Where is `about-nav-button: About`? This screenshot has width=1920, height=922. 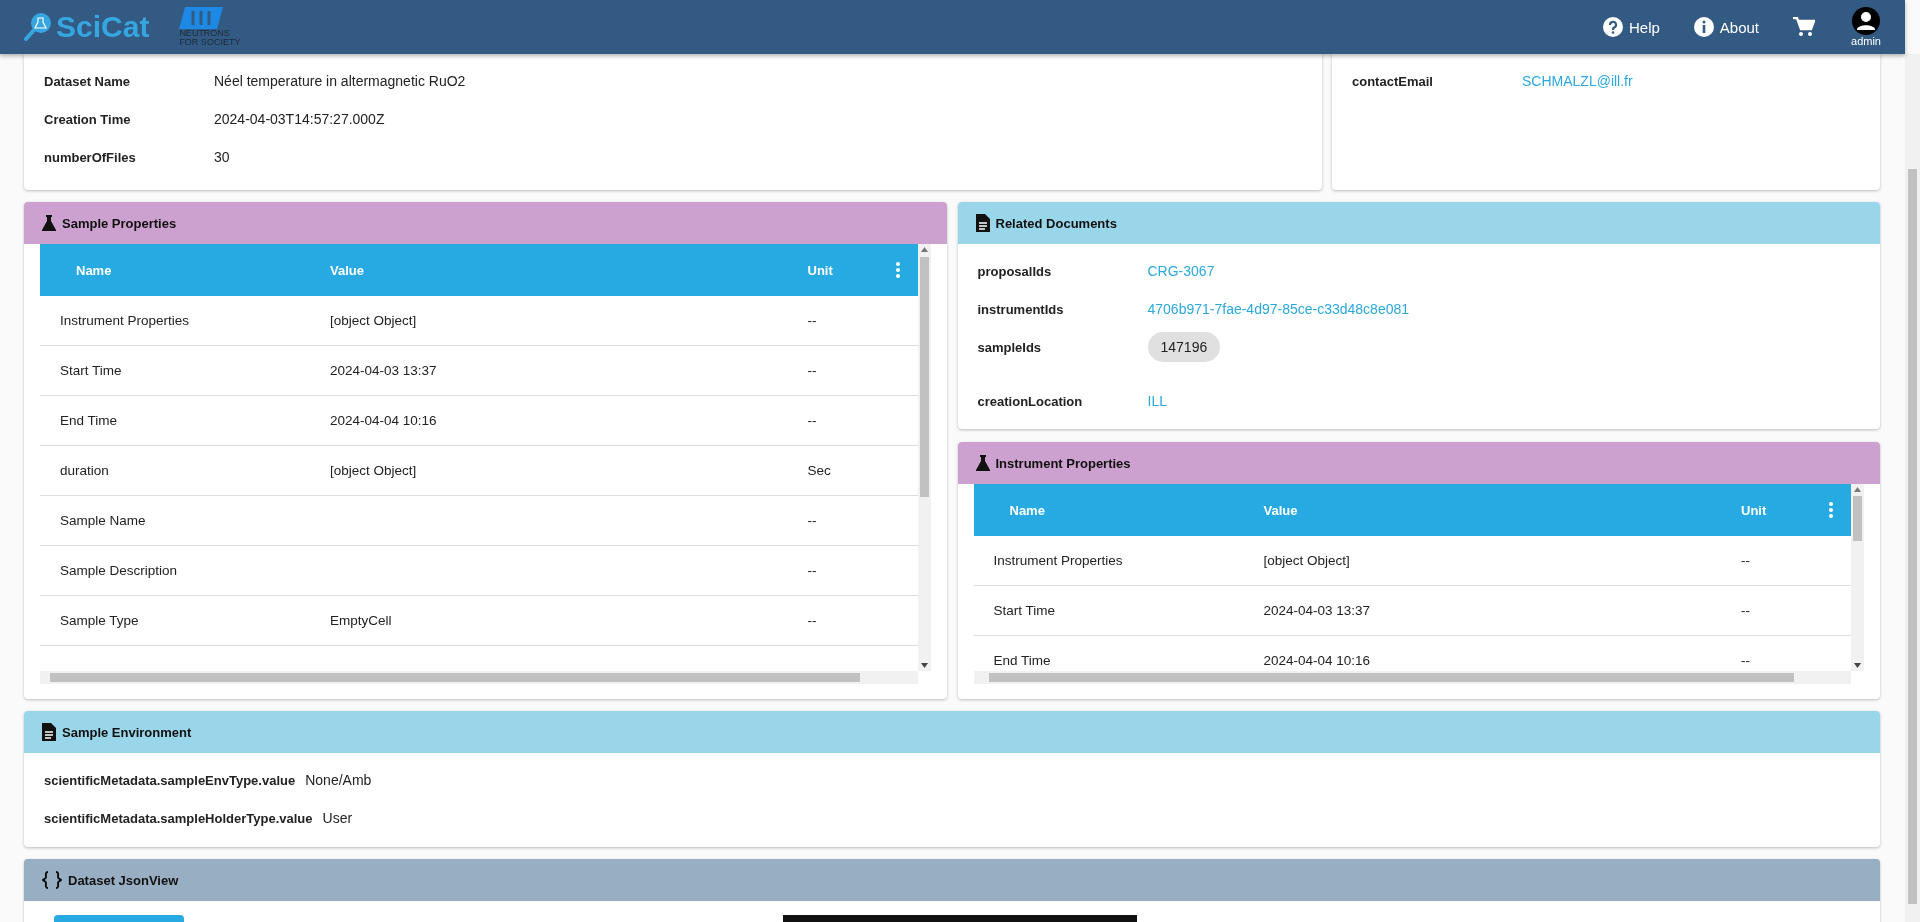 about-nav-button: About is located at coordinates (1726, 27).